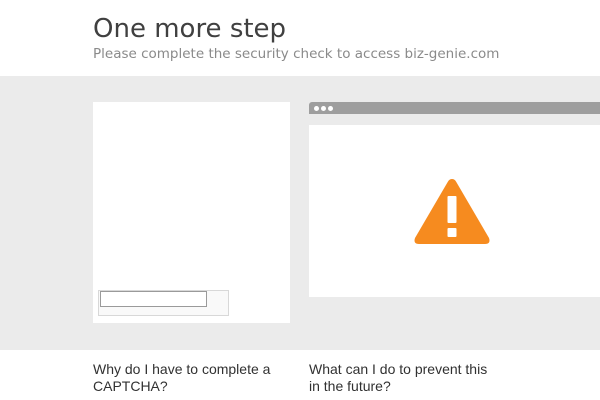 The width and height of the screenshot is (600, 400). Describe the element at coordinates (190, 29) in the screenshot. I see `page-title: One more step` at that location.